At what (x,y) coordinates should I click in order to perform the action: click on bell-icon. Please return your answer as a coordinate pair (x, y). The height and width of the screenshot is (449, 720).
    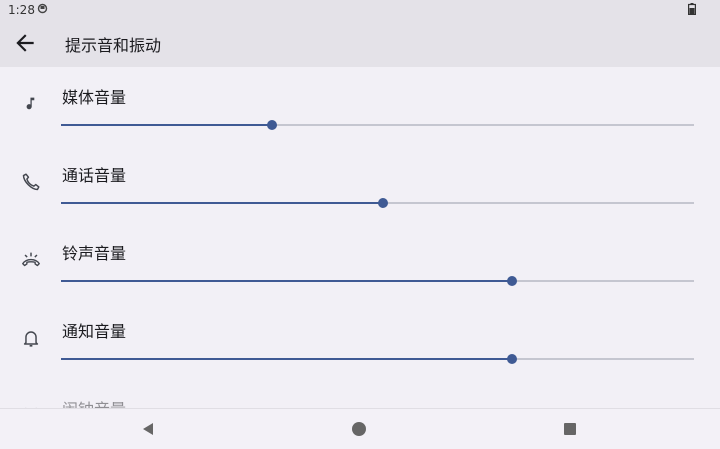
    Looking at the image, I should click on (31, 339).